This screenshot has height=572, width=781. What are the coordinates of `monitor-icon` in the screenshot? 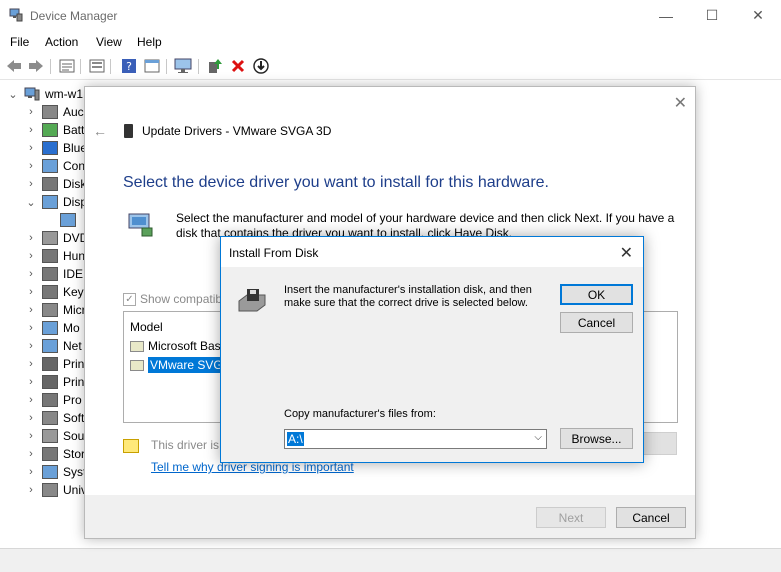 It's located at (183, 66).